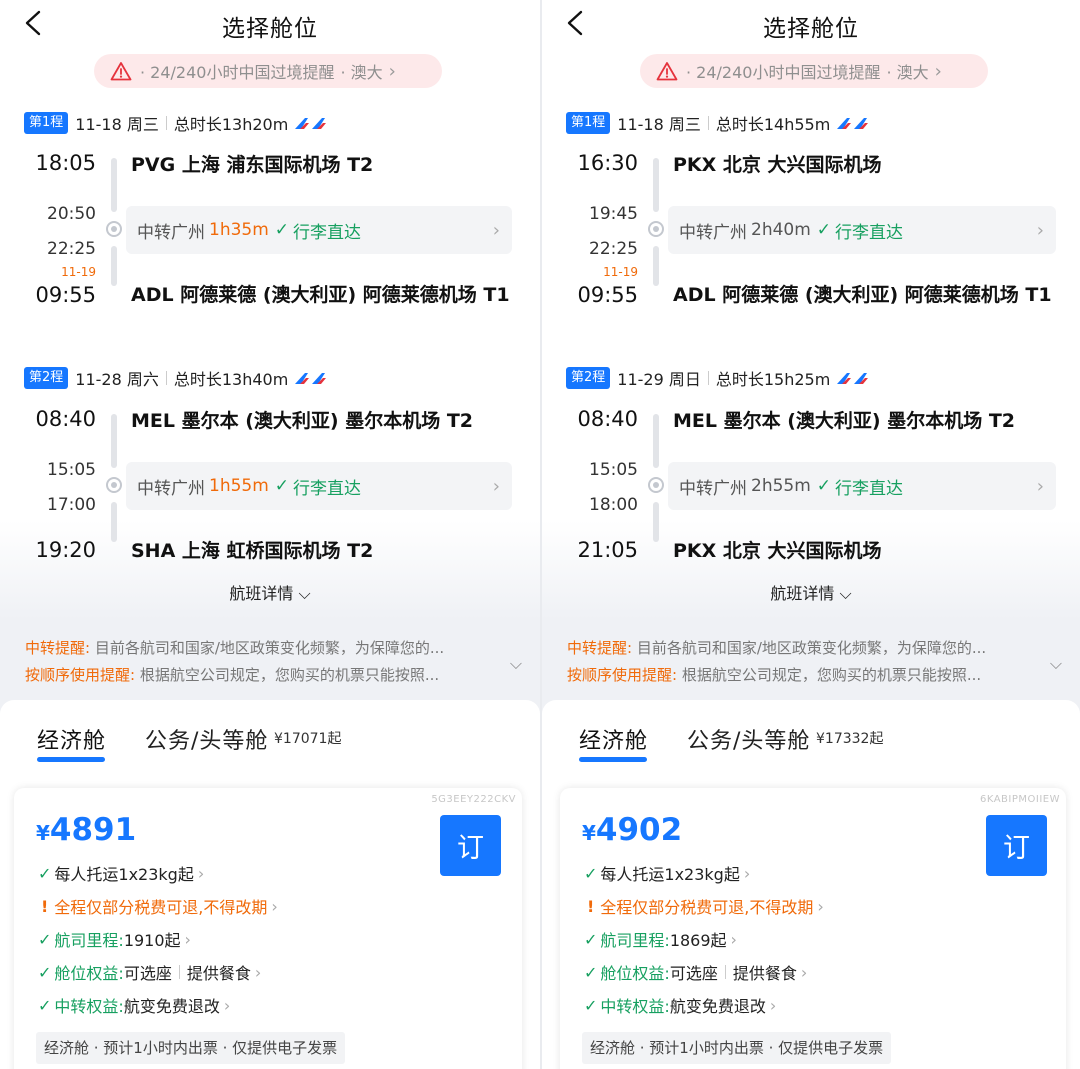 This screenshot has width=1080, height=1069. What do you see at coordinates (89, 940) in the screenshot?
I see `miles-label: 航司里程:` at bounding box center [89, 940].